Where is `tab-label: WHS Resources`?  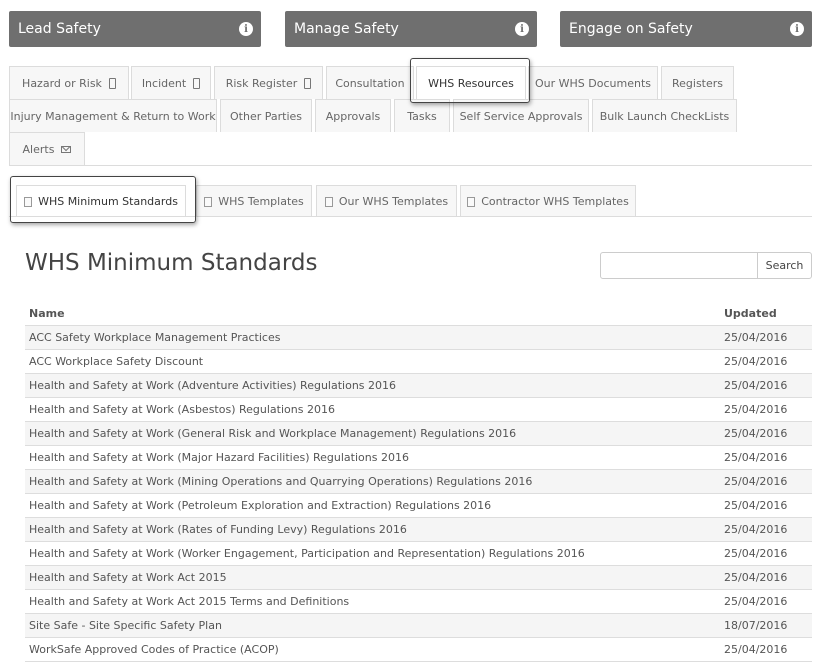 tab-label: WHS Resources is located at coordinates (471, 83).